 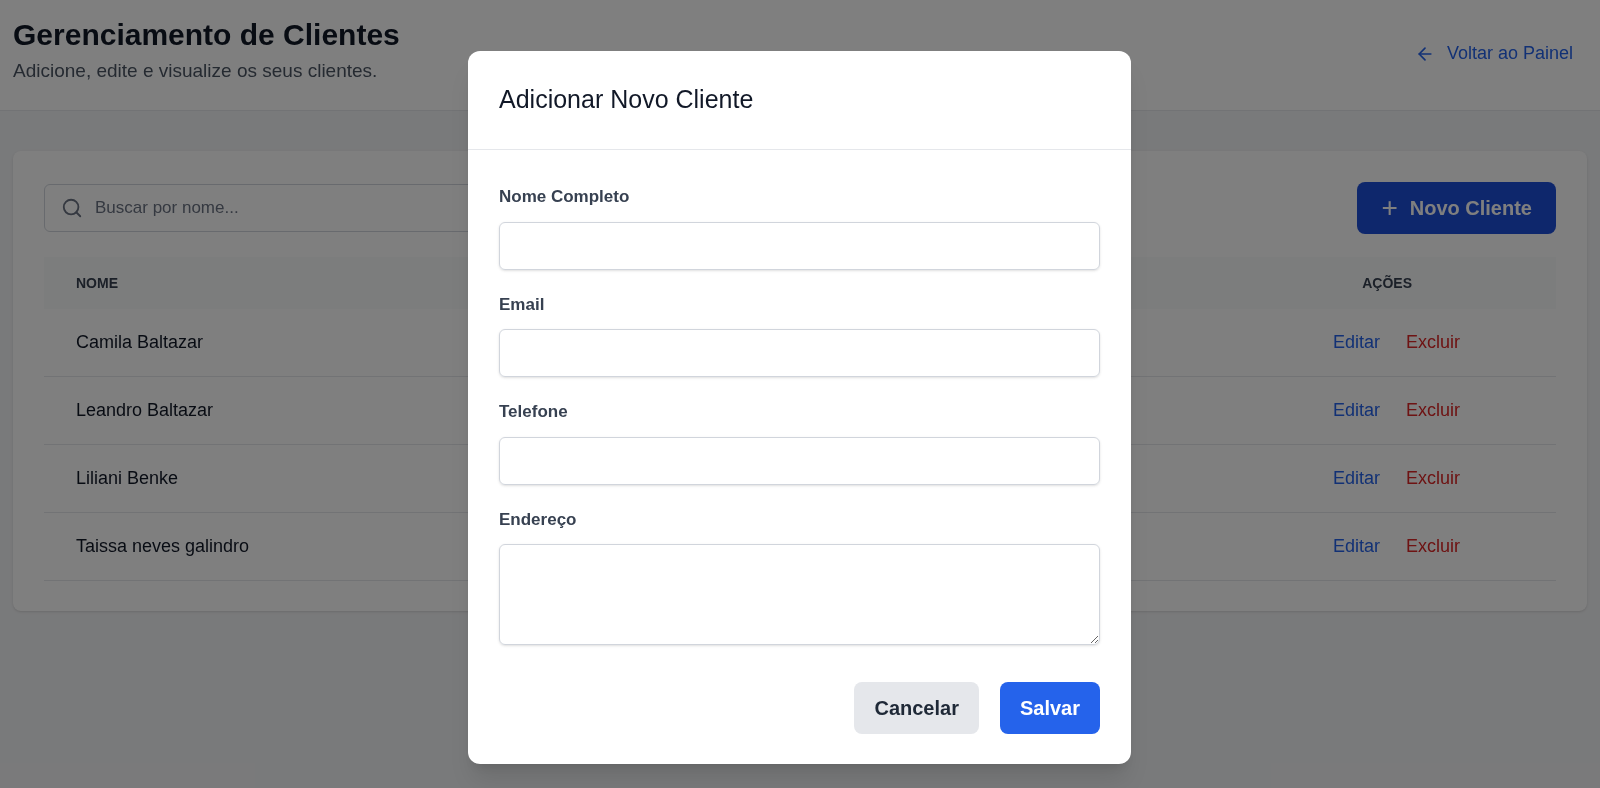 What do you see at coordinates (206, 35) in the screenshot?
I see `page-title: Gerenciamento de Clientes` at bounding box center [206, 35].